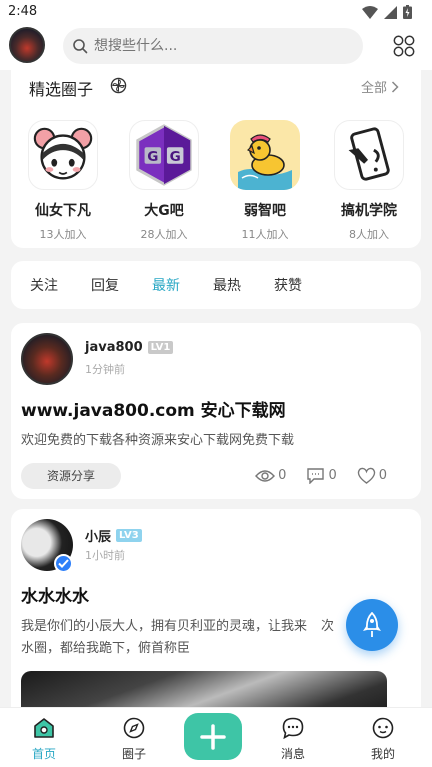 This screenshot has width=432, height=767. I want to click on grid-menu-icon, so click(404, 46).